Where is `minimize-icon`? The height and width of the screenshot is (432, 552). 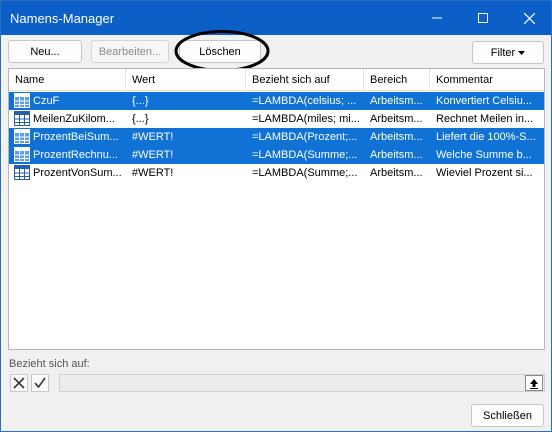 minimize-icon is located at coordinates (437, 18).